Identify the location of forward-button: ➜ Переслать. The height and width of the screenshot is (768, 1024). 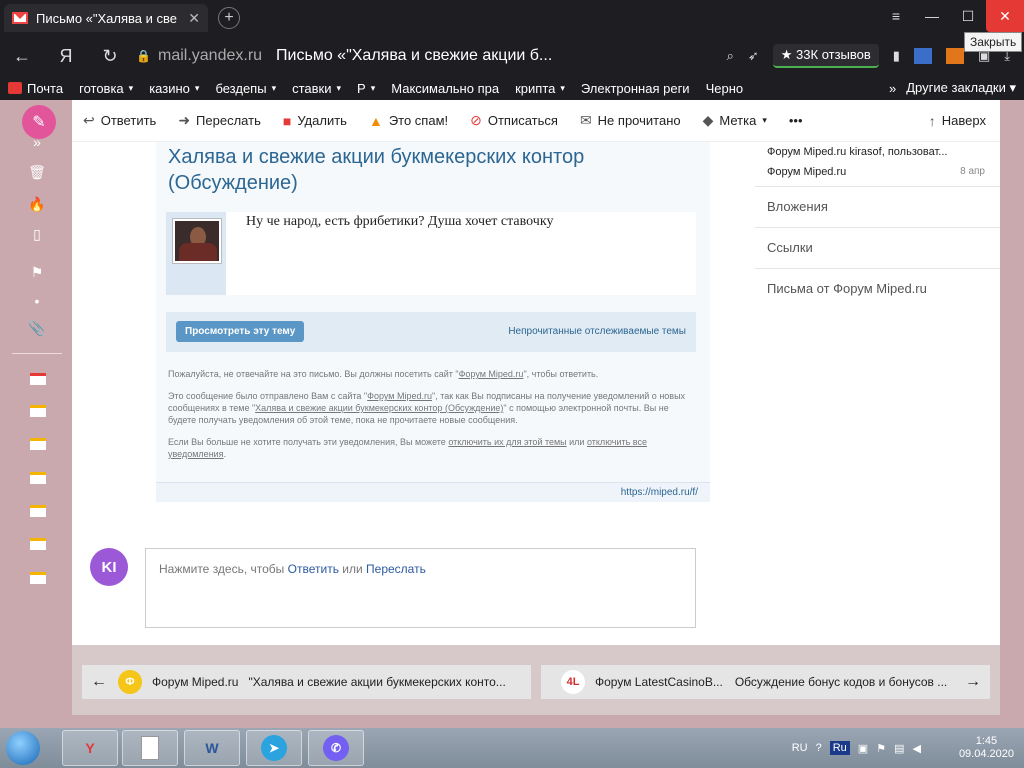
(219, 120).